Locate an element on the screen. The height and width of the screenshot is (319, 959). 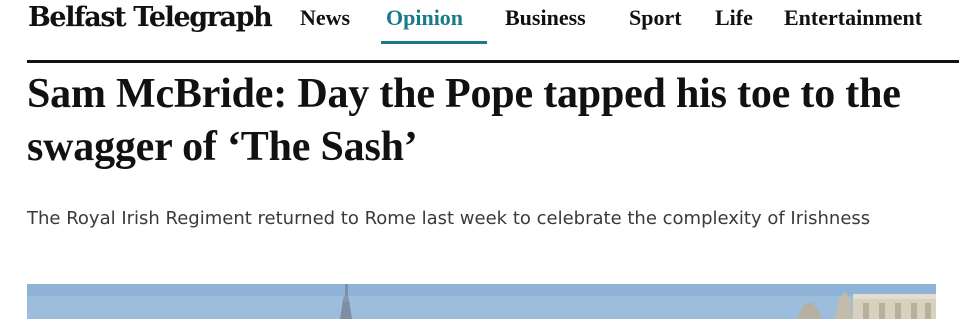
site-logo: Belfast Telegraph is located at coordinates (150, 17).